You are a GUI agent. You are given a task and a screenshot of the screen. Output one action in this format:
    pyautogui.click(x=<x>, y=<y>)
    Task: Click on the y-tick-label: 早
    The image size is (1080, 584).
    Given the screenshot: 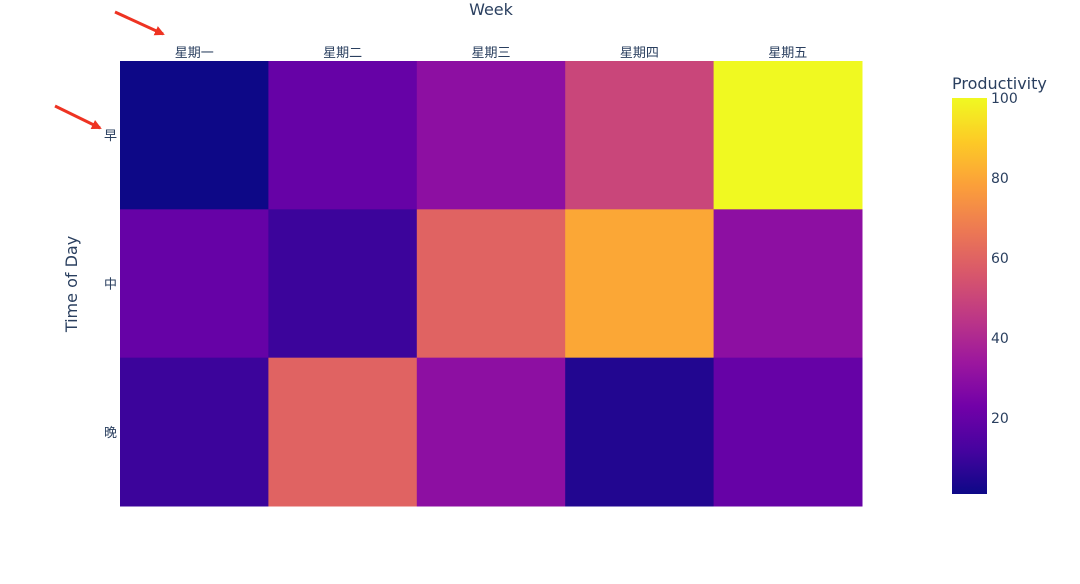 What is the action you would take?
    pyautogui.click(x=110, y=136)
    